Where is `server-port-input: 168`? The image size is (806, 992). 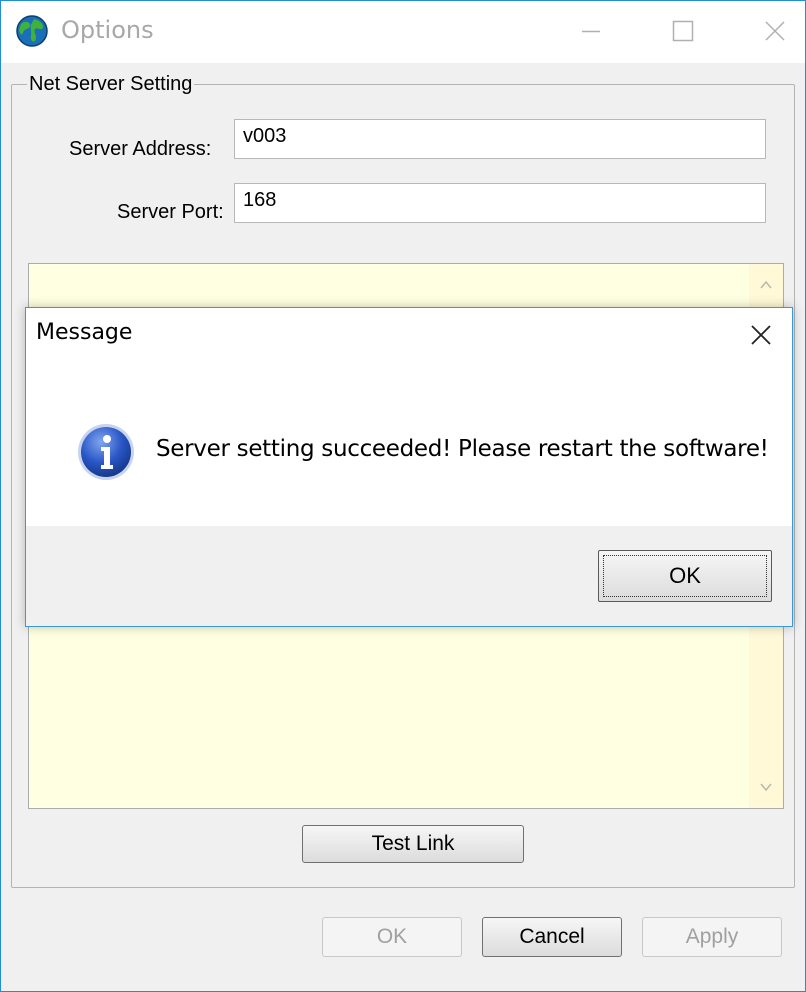
server-port-input: 168 is located at coordinates (500, 203).